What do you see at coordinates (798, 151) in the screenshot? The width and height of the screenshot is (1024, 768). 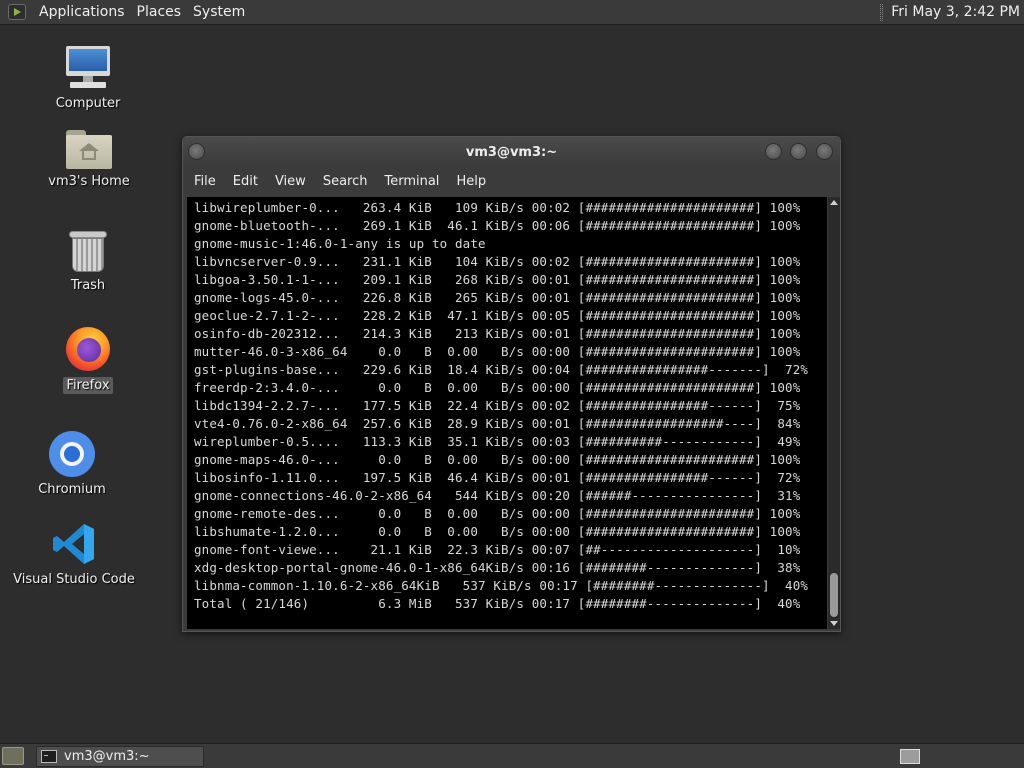 I see `maximize-button` at bounding box center [798, 151].